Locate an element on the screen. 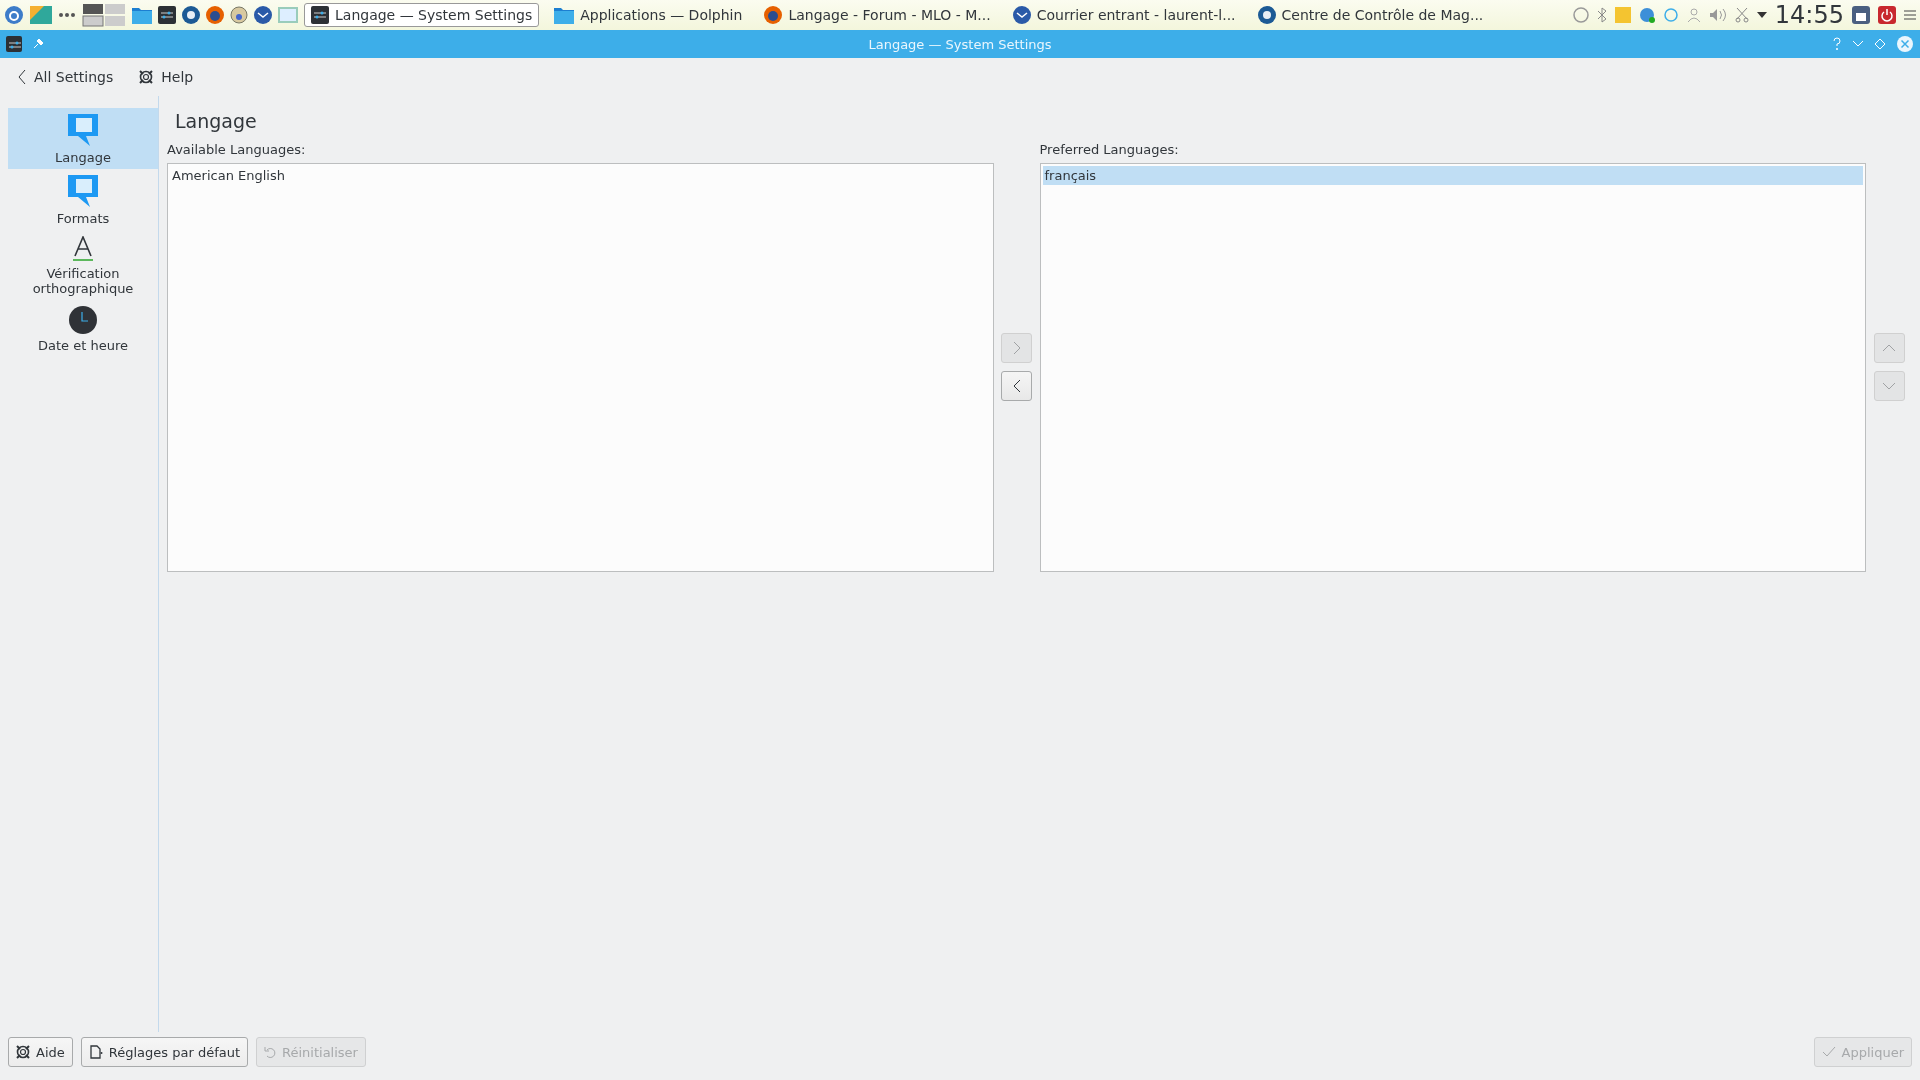 The image size is (1920, 1080). clock-icon is located at coordinates (83, 320).